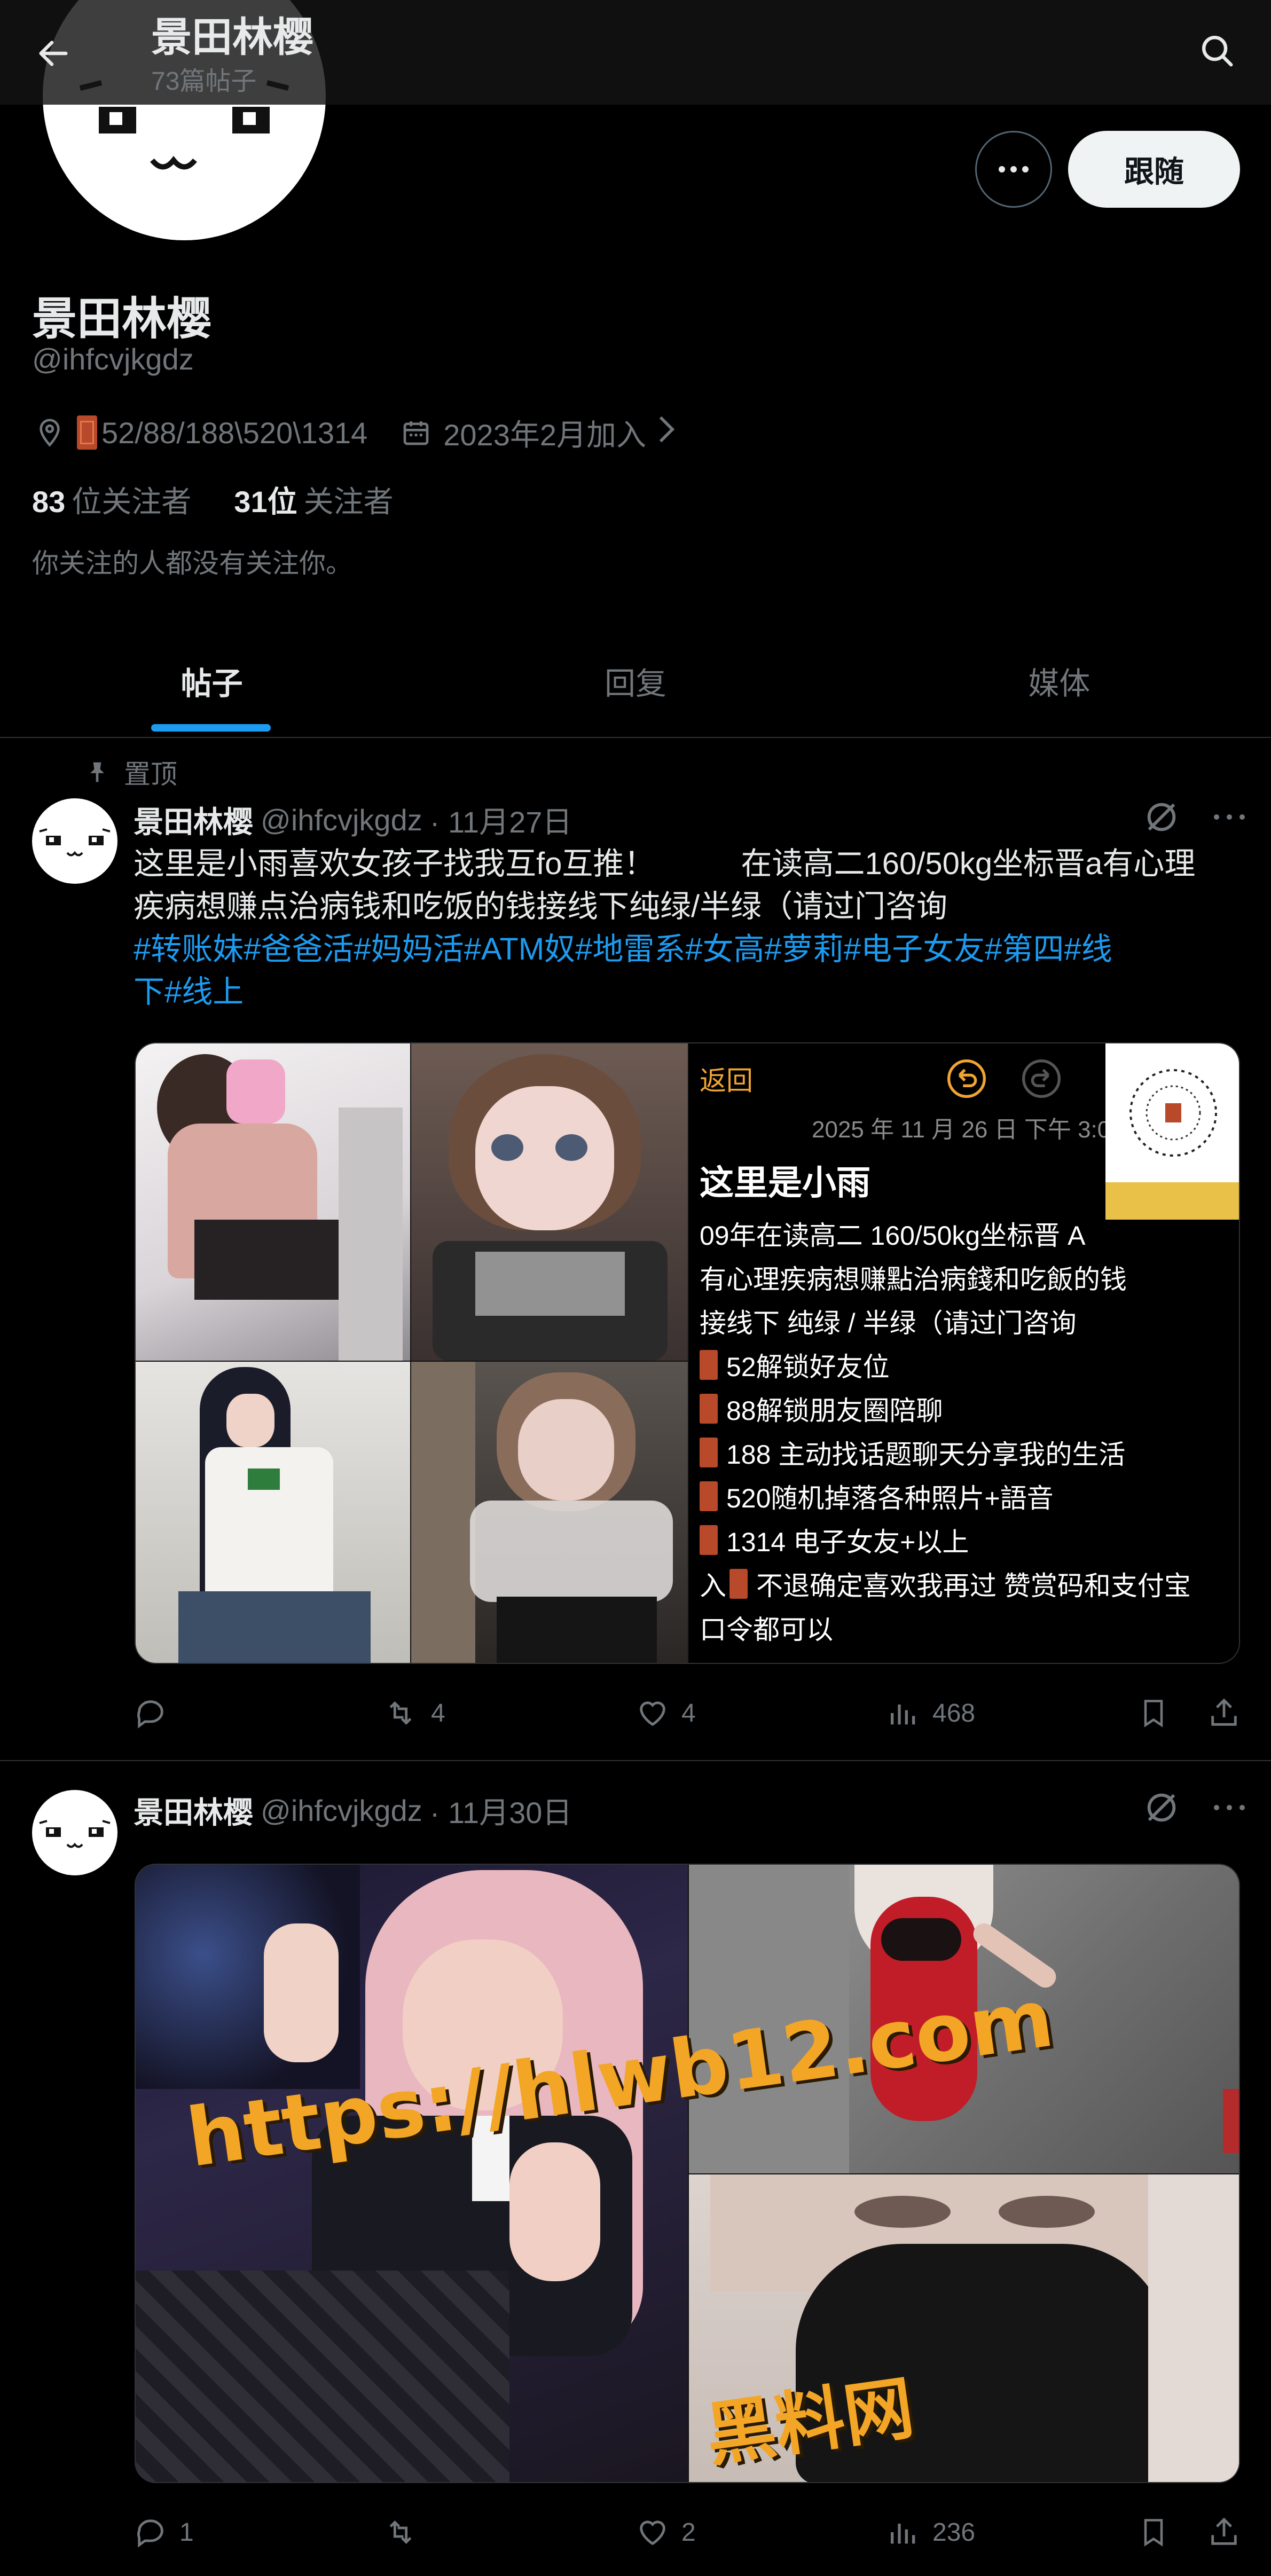  I want to click on profile-joined: 2023年2月加入, so click(544, 435).